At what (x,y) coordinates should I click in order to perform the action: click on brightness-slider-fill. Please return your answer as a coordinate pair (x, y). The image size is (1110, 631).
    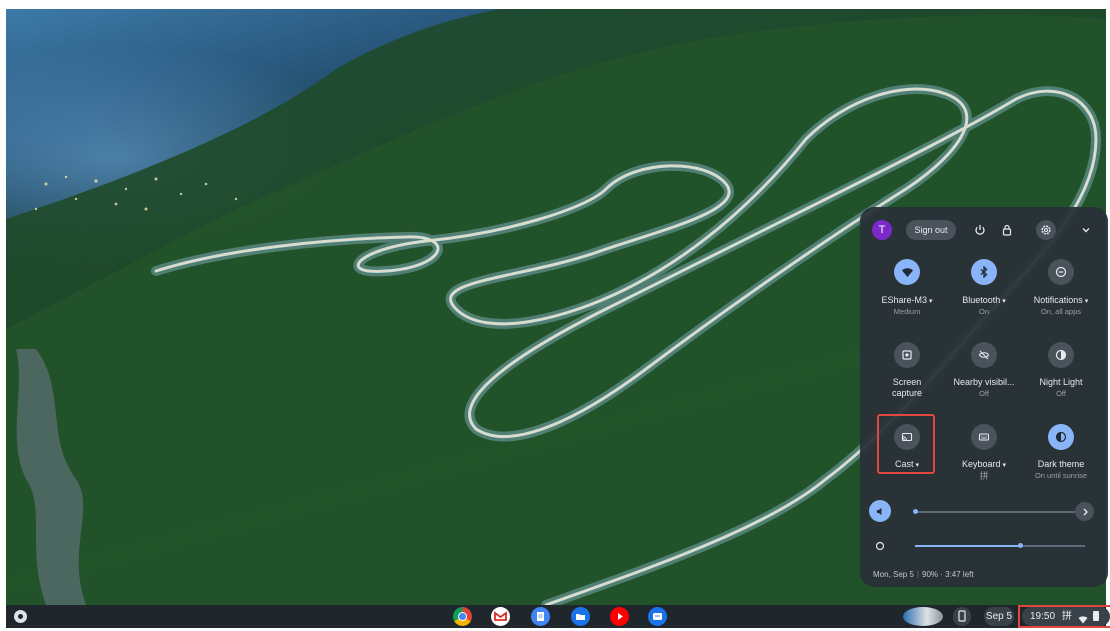
    Looking at the image, I should click on (968, 546).